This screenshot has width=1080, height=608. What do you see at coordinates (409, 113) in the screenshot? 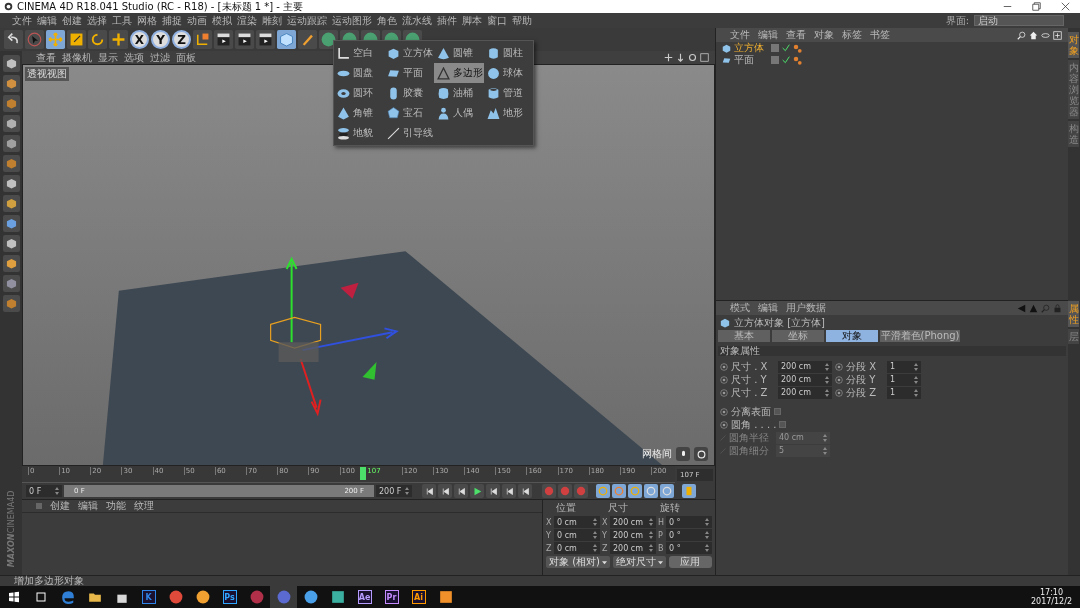
I see `menu-item: 宝石` at bounding box center [409, 113].